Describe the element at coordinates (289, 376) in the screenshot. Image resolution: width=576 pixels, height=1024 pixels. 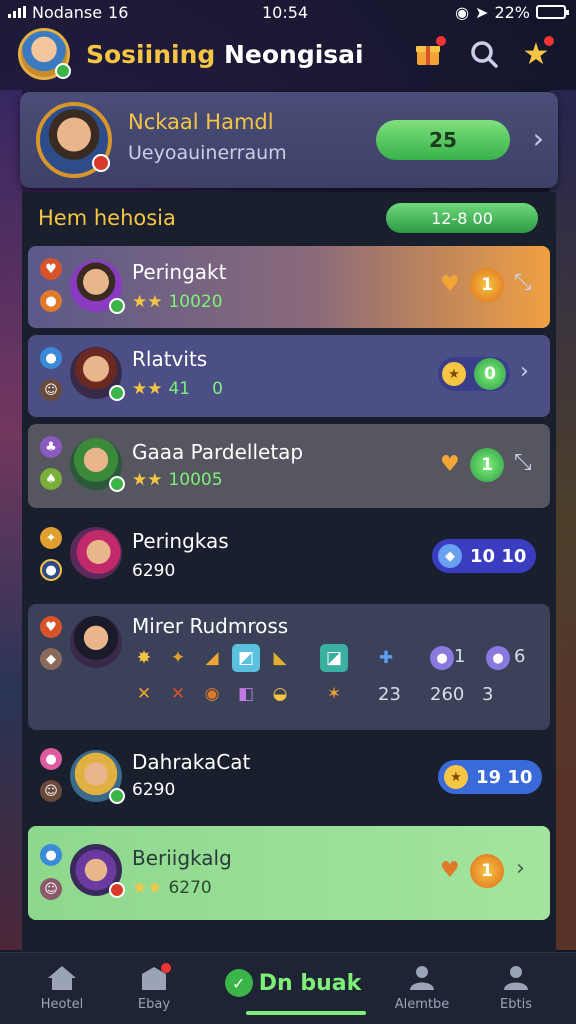
I see `list-item: ● ☺ Rlatvits ★★ 41 0 ★ 0 ›` at that location.